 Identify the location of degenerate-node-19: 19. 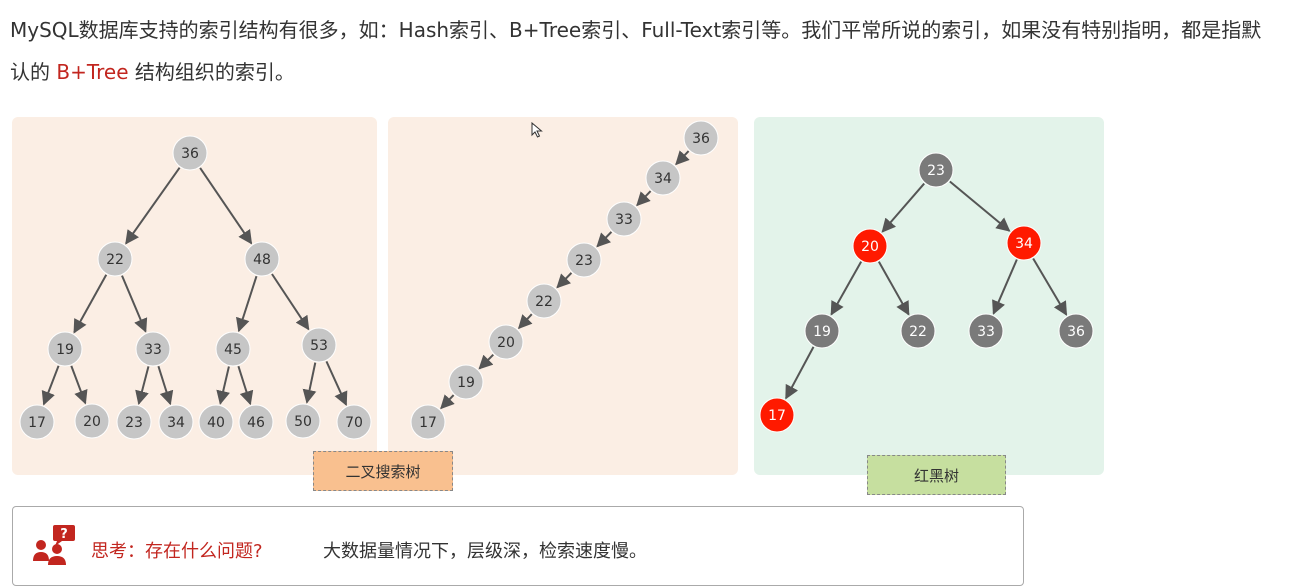
(466, 382).